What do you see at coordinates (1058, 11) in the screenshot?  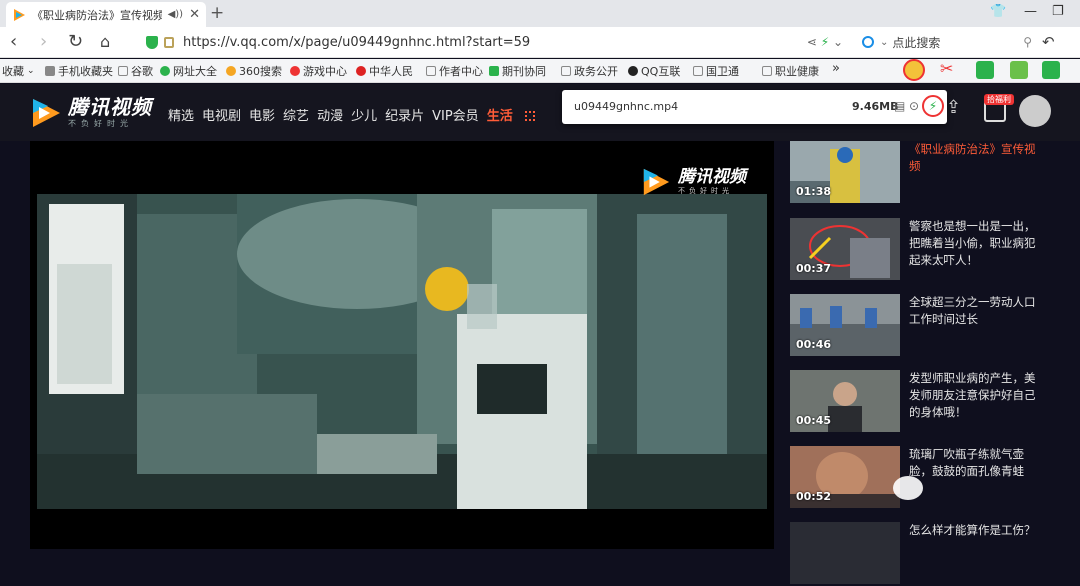 I see `restore-button: ❐` at bounding box center [1058, 11].